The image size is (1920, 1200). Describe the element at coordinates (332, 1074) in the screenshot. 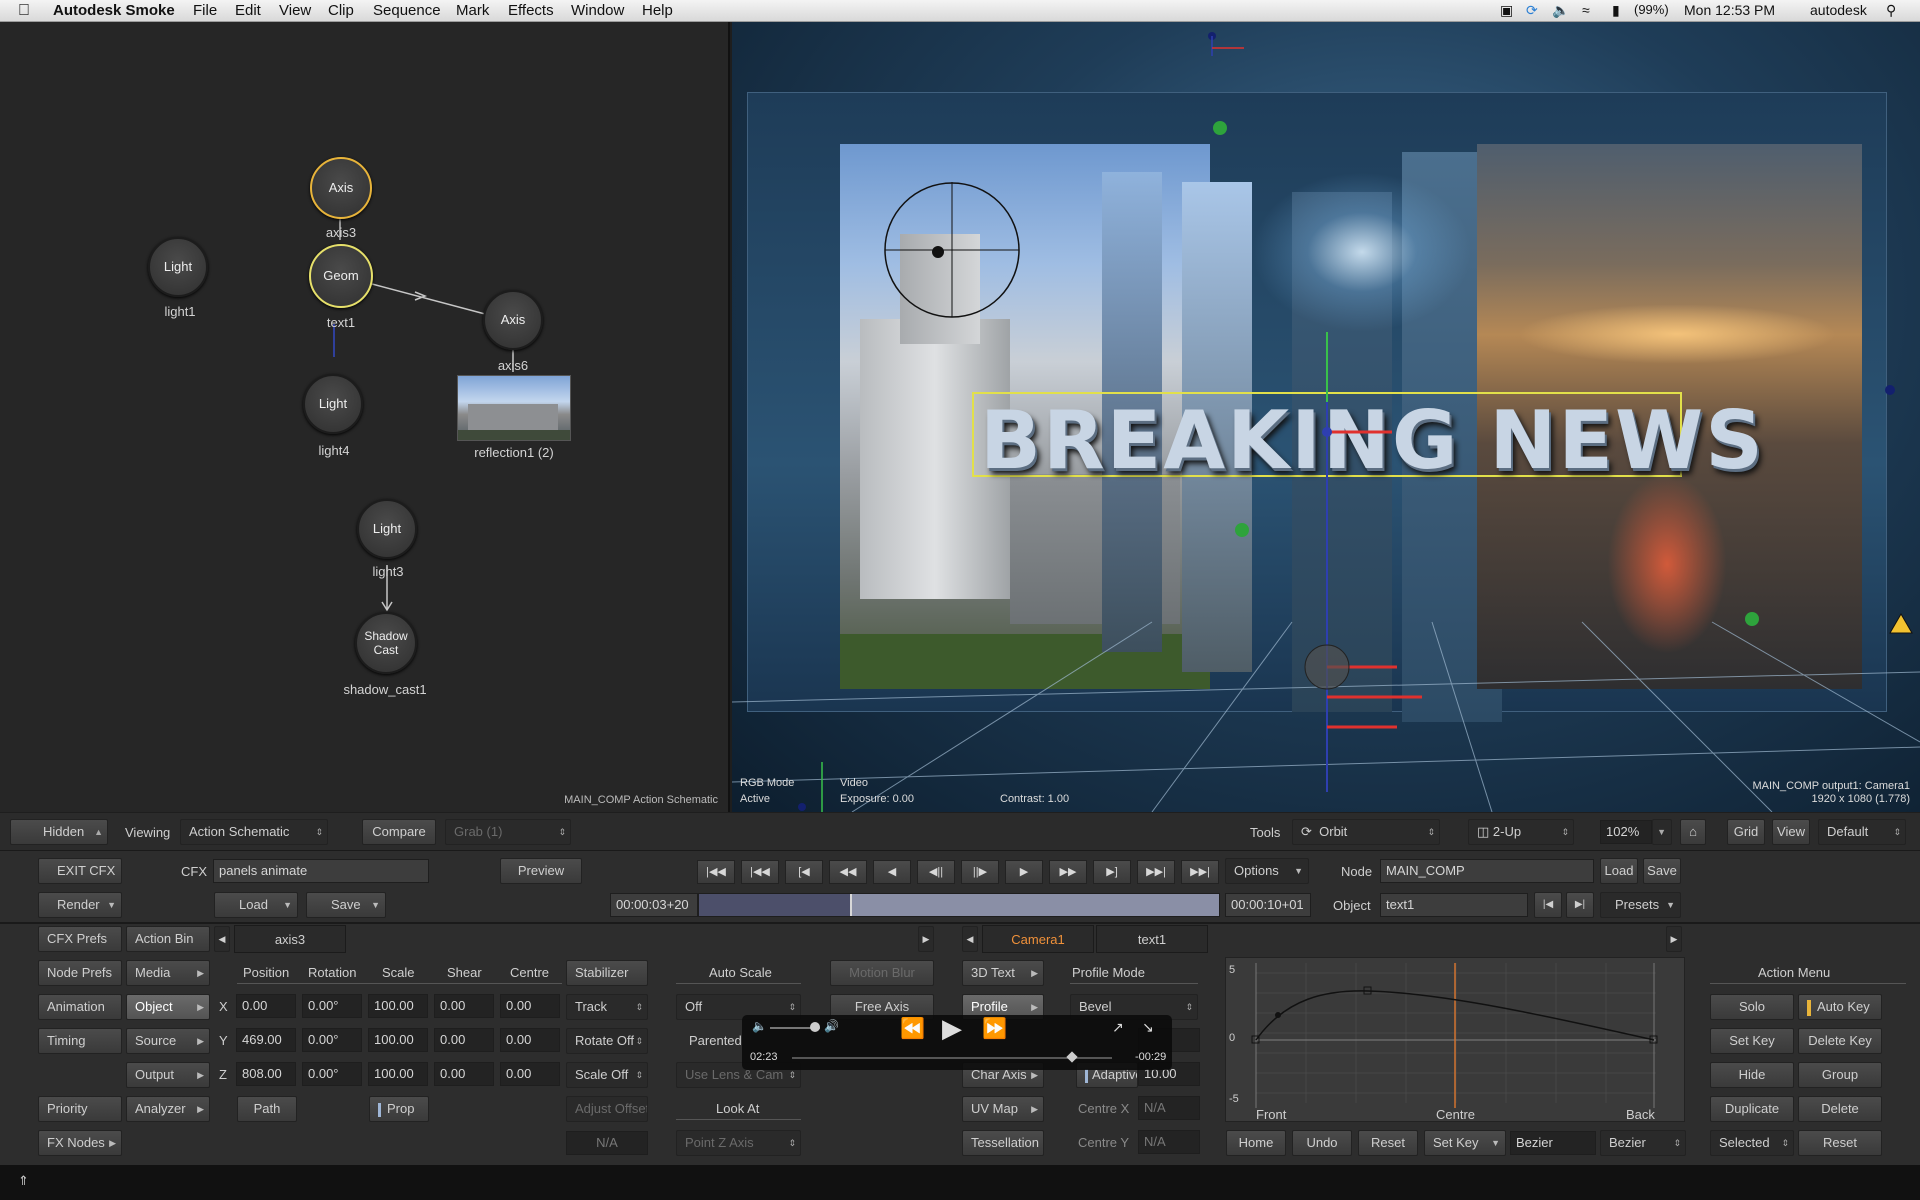

I see `rotation-z-field: 0.00°` at that location.